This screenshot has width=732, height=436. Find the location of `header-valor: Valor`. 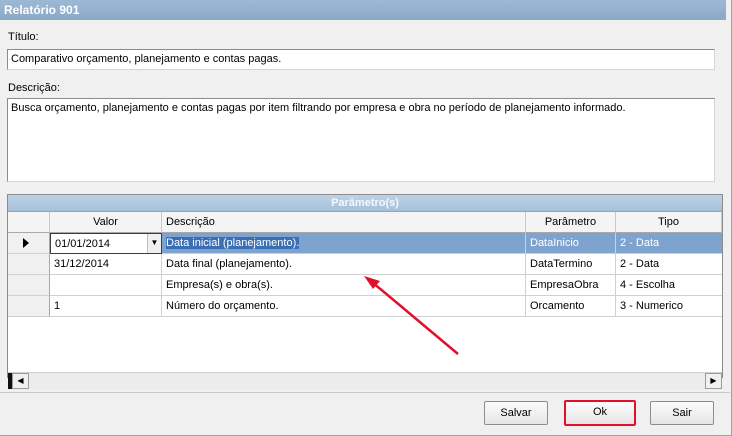

header-valor: Valor is located at coordinates (106, 222).